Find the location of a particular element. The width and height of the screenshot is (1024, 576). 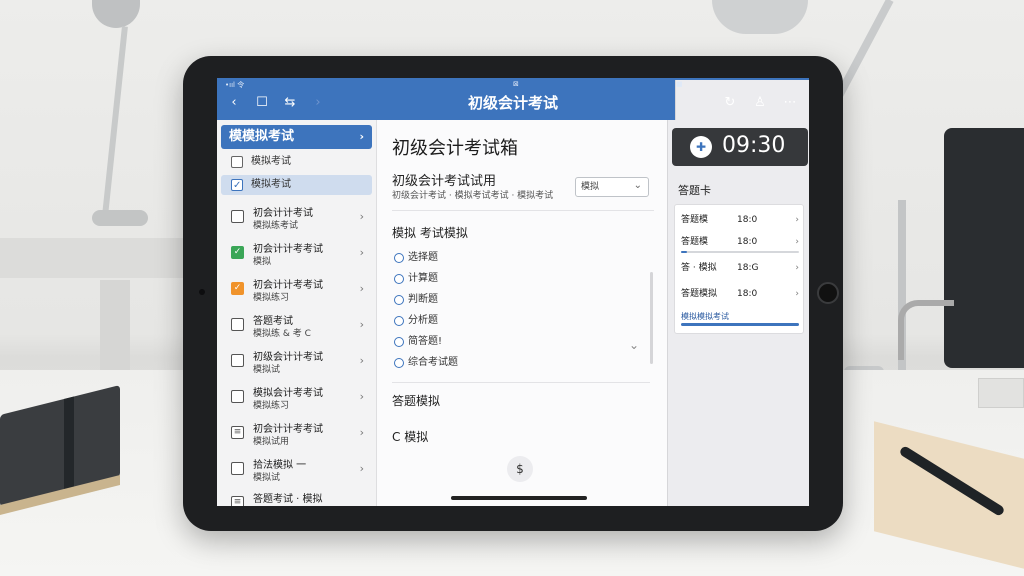

mode-select: 模拟 ⌄ is located at coordinates (612, 187).